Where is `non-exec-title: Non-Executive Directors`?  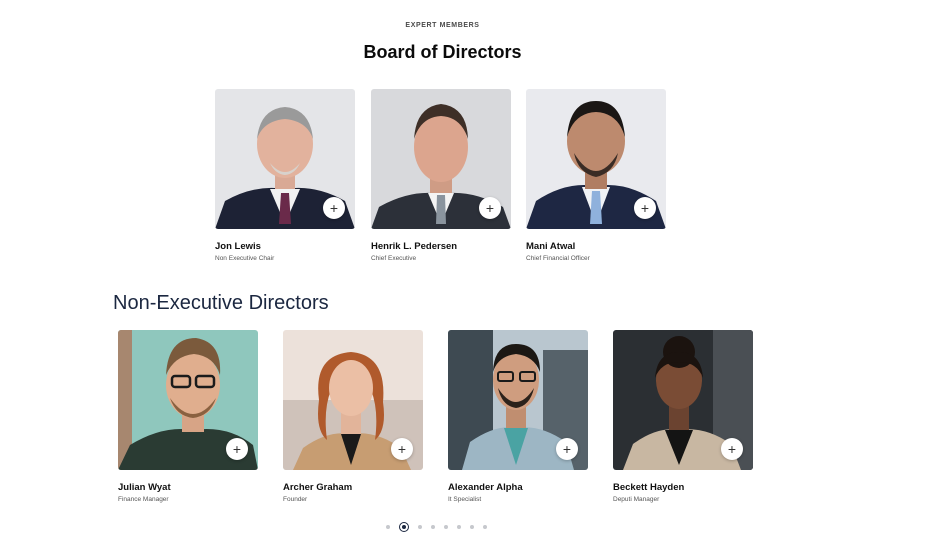 non-exec-title: Non-Executive Directors is located at coordinates (221, 303).